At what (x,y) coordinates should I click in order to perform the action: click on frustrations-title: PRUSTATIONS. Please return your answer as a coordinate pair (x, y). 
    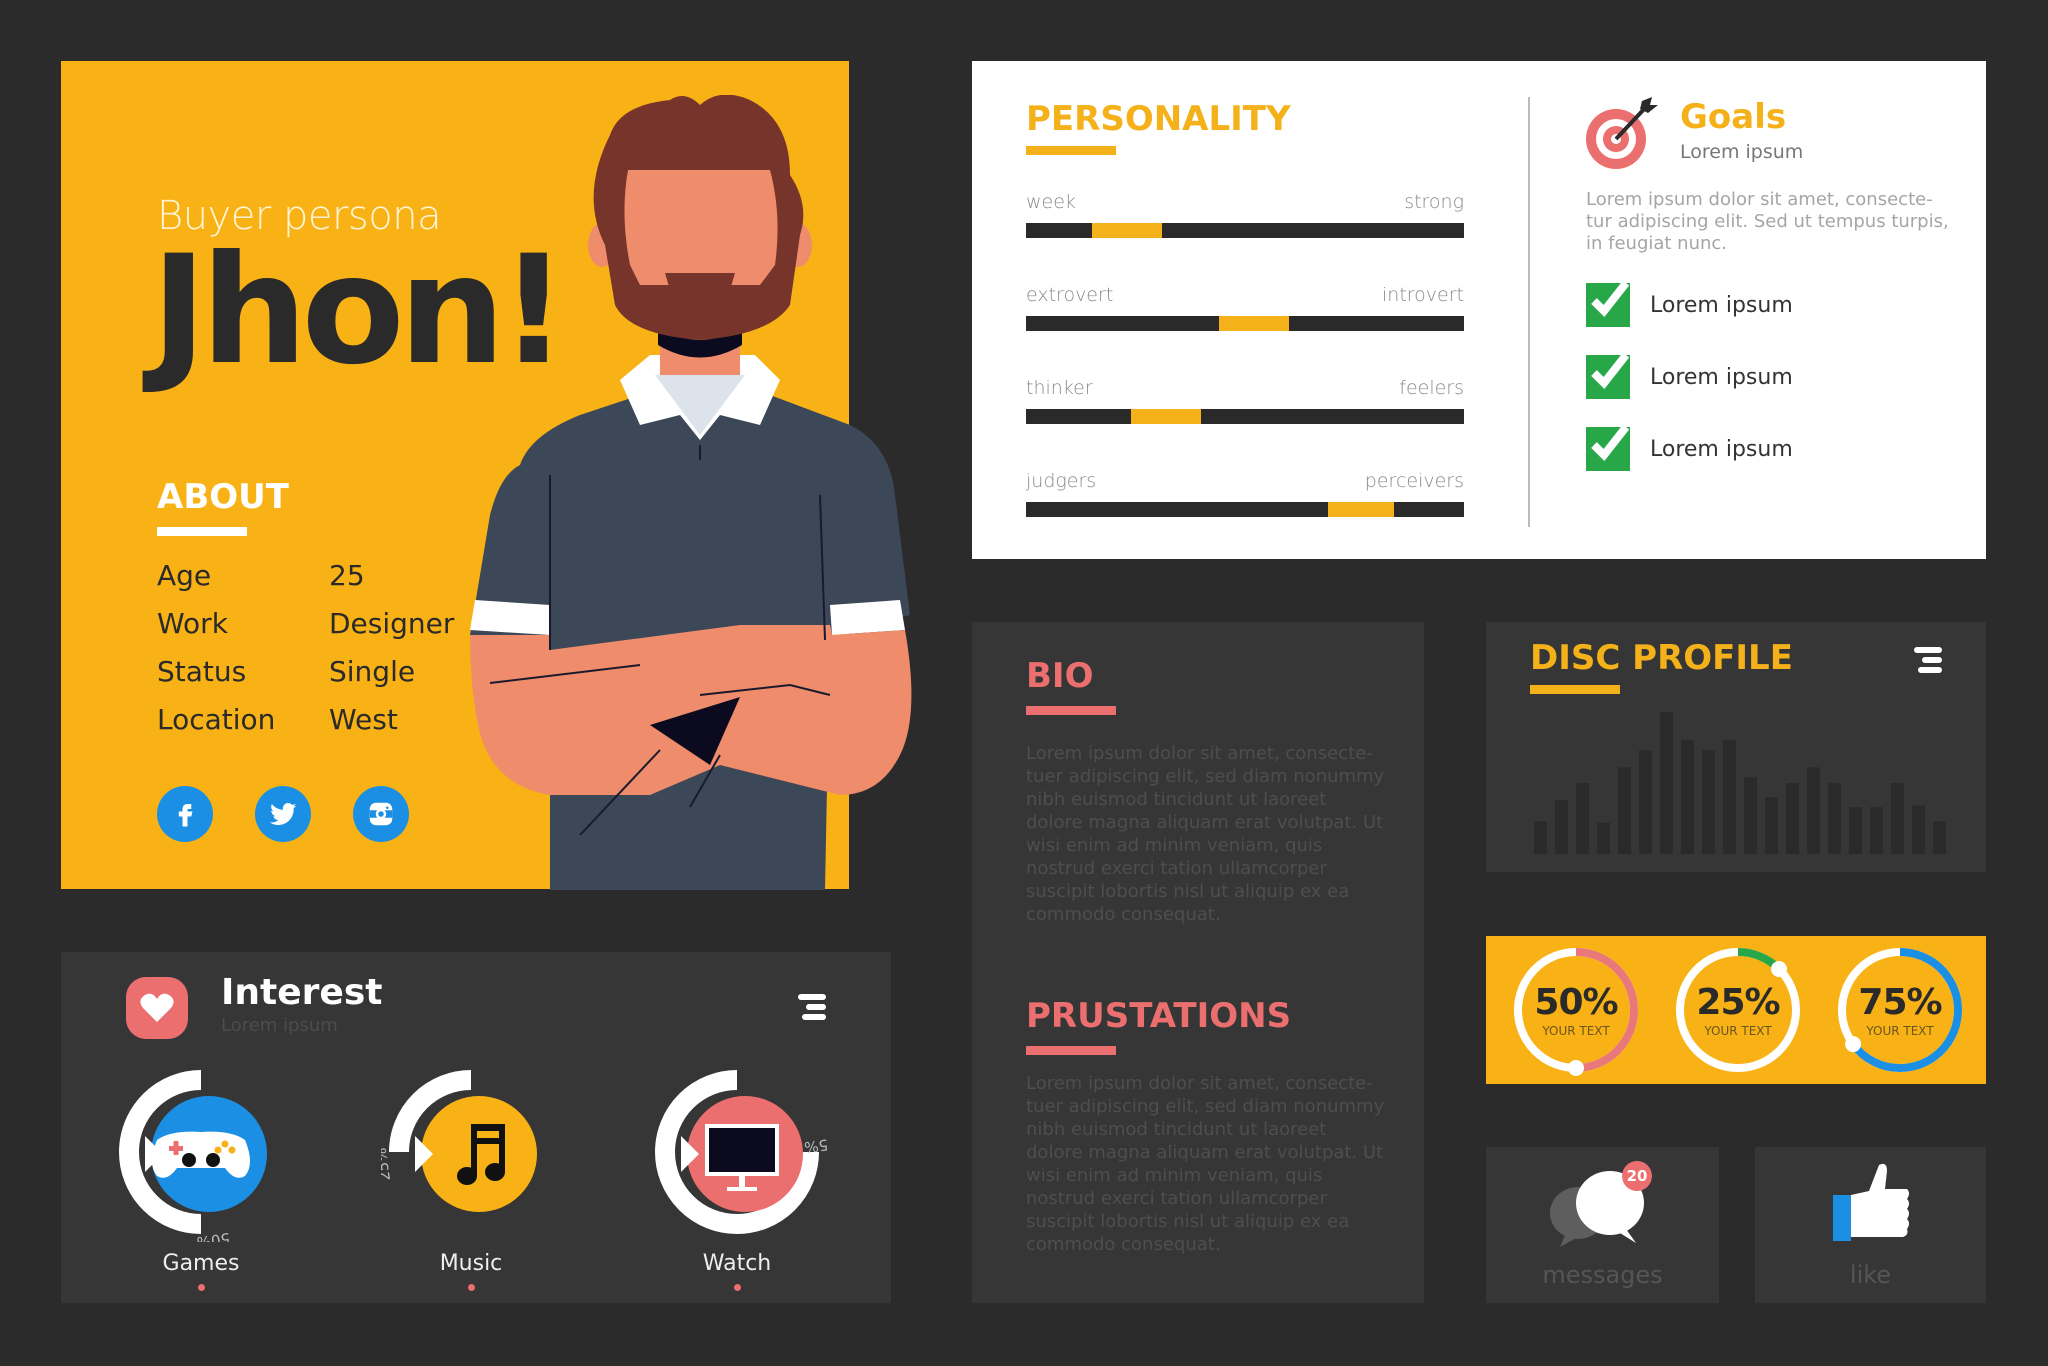
    Looking at the image, I should click on (1159, 1016).